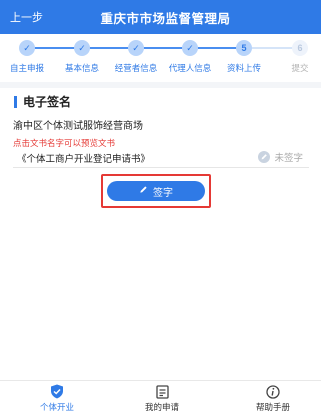  I want to click on step-label: 经营者信息, so click(136, 68).